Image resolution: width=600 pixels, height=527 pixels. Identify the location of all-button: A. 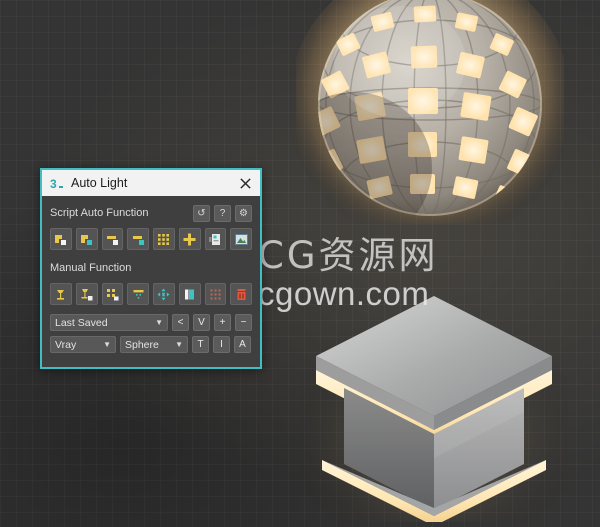
(242, 344).